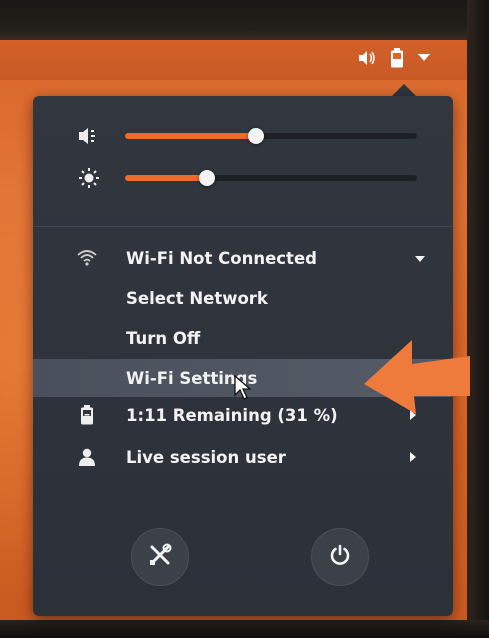 This screenshot has height=638, width=489. Describe the element at coordinates (232, 415) in the screenshot. I see `battery-label: 1:11 Remaining (31 %)` at that location.